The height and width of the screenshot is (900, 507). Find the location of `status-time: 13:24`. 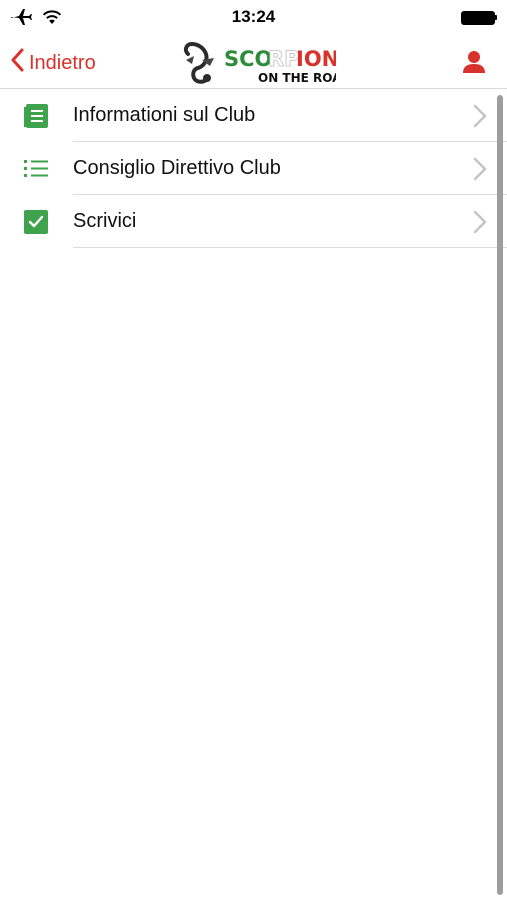

status-time: 13:24 is located at coordinates (253, 16).